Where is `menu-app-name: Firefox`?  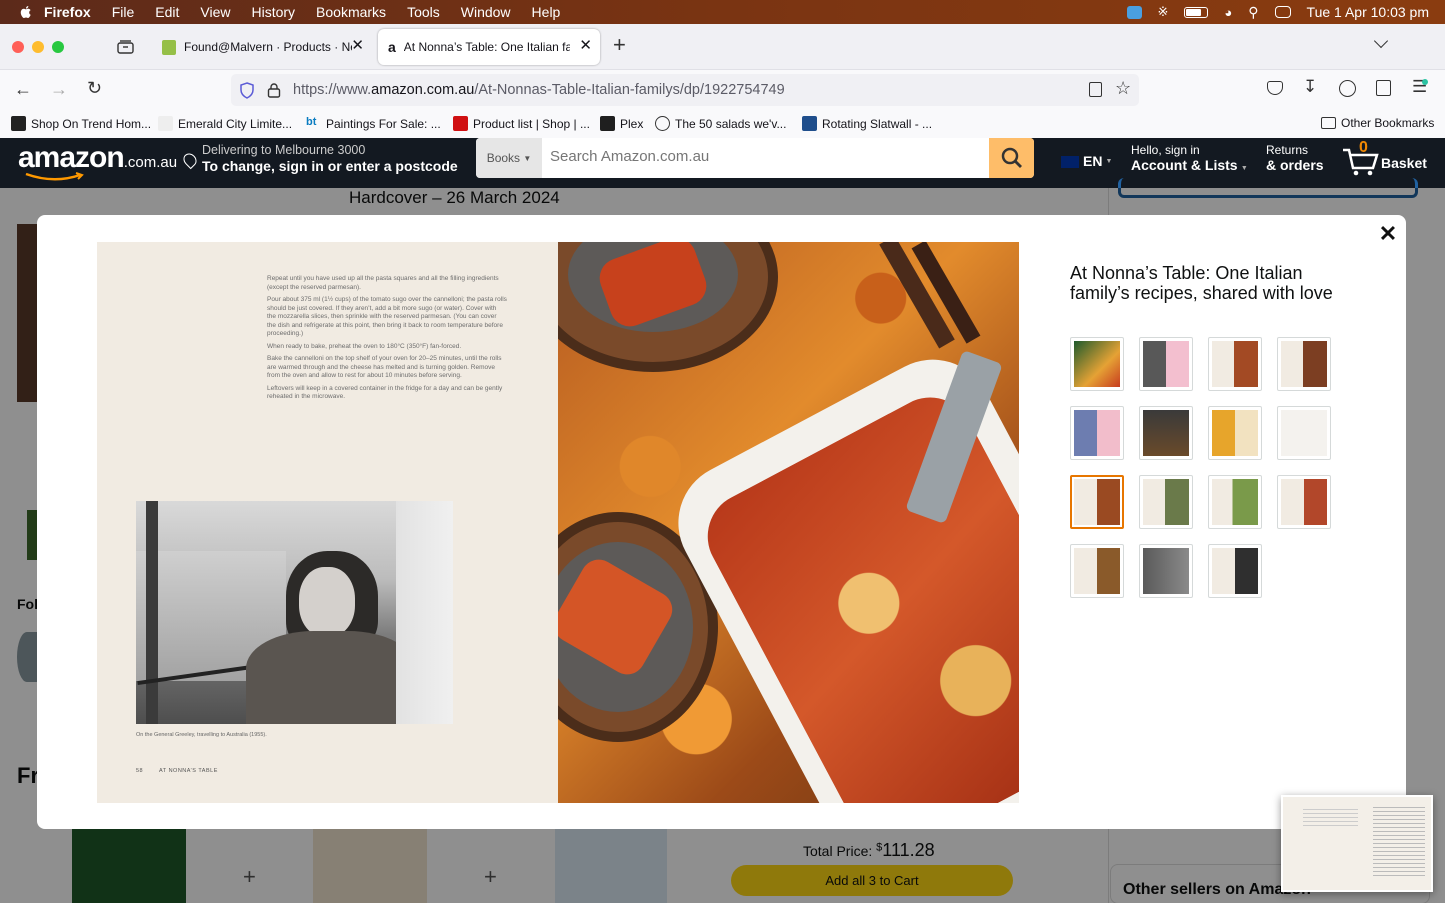 menu-app-name: Firefox is located at coordinates (67, 12).